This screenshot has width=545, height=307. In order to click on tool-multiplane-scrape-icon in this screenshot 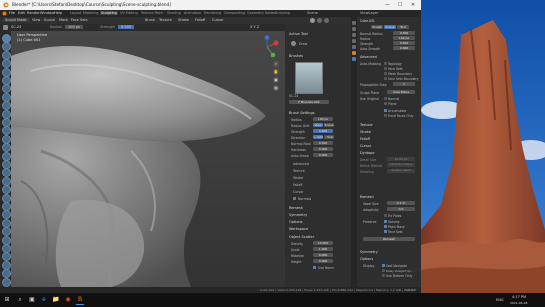, I will do `click(6, 148)`.